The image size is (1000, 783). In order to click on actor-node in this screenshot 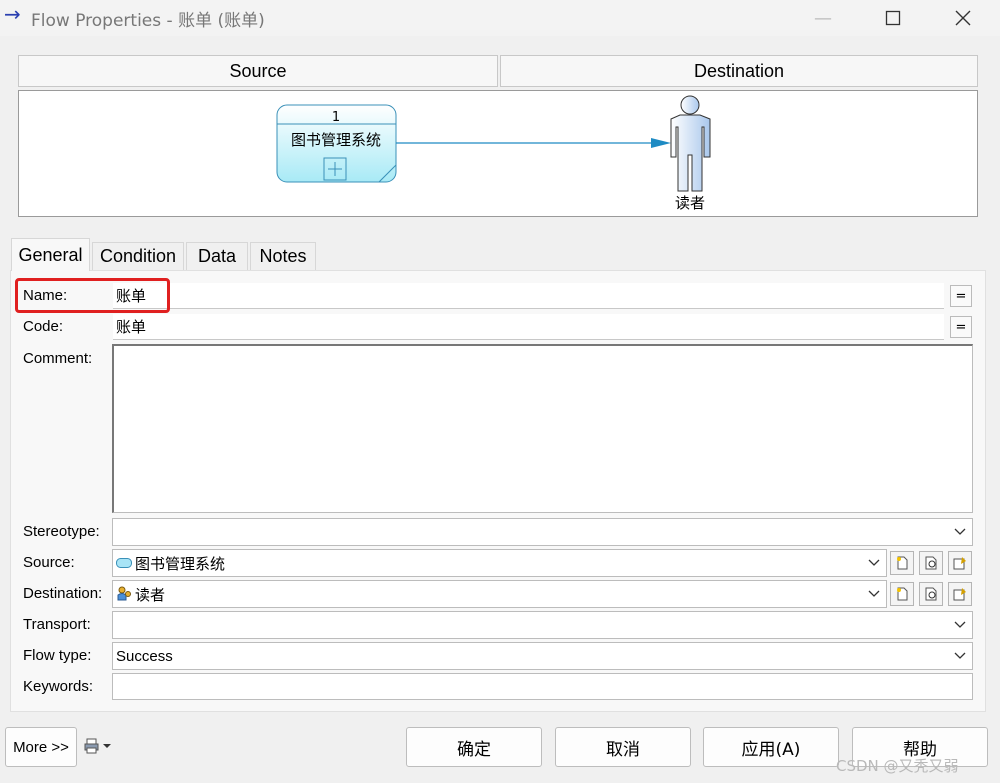, I will do `click(690, 143)`.